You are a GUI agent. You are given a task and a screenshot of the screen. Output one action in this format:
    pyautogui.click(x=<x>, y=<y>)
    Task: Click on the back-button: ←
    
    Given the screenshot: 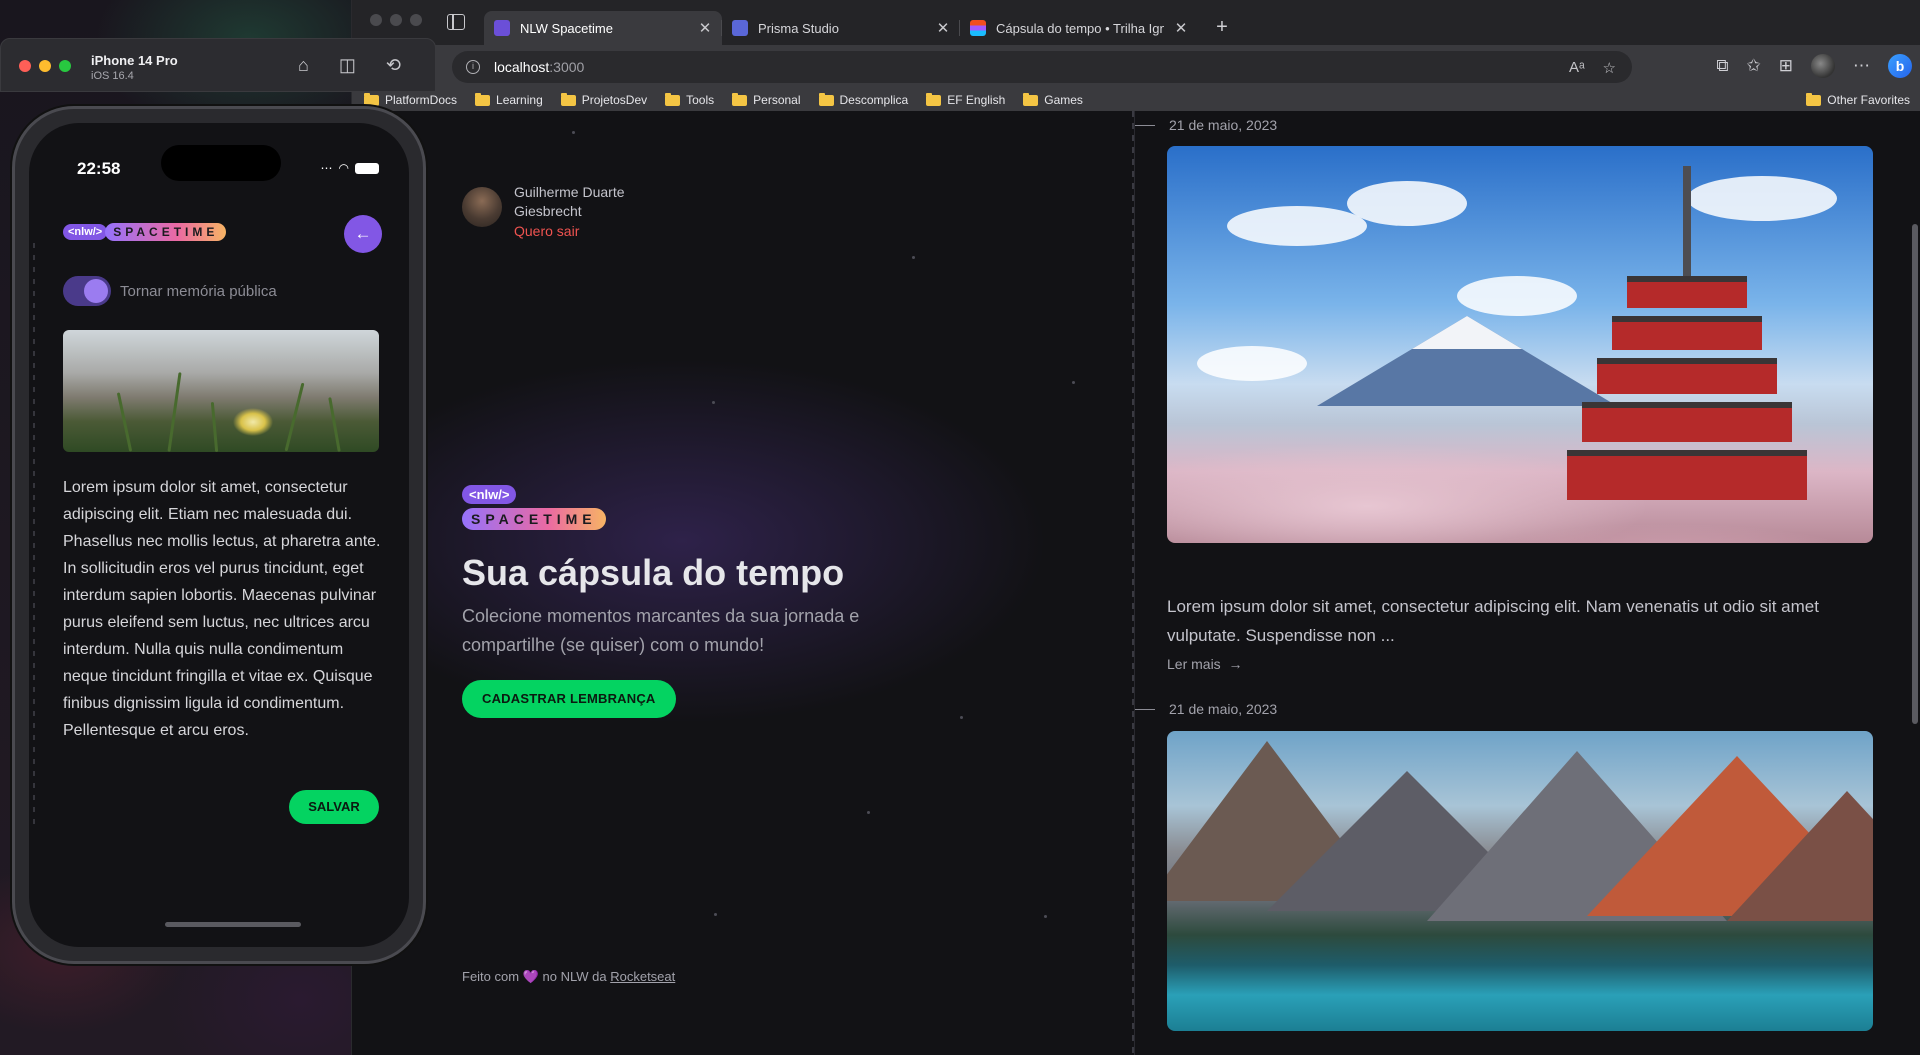 What is the action you would take?
    pyautogui.click(x=363, y=234)
    